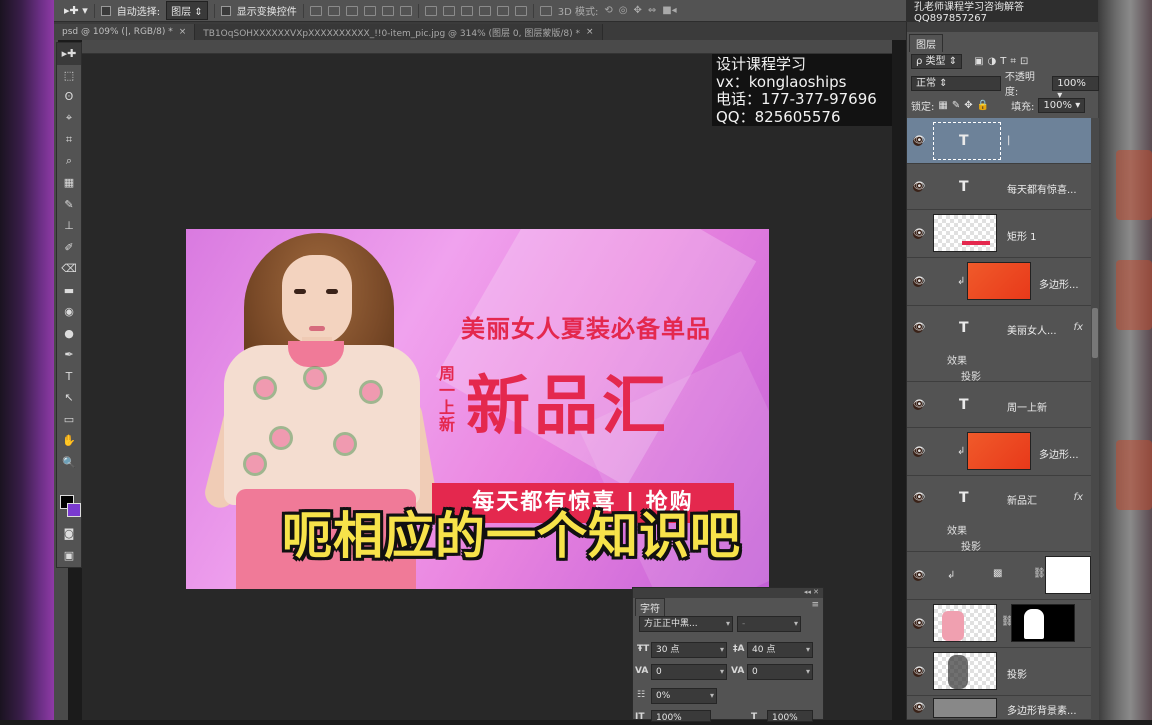 The height and width of the screenshot is (725, 1152). What do you see at coordinates (983, 105) in the screenshot?
I see `lock-all-icon: 🔒` at bounding box center [983, 105].